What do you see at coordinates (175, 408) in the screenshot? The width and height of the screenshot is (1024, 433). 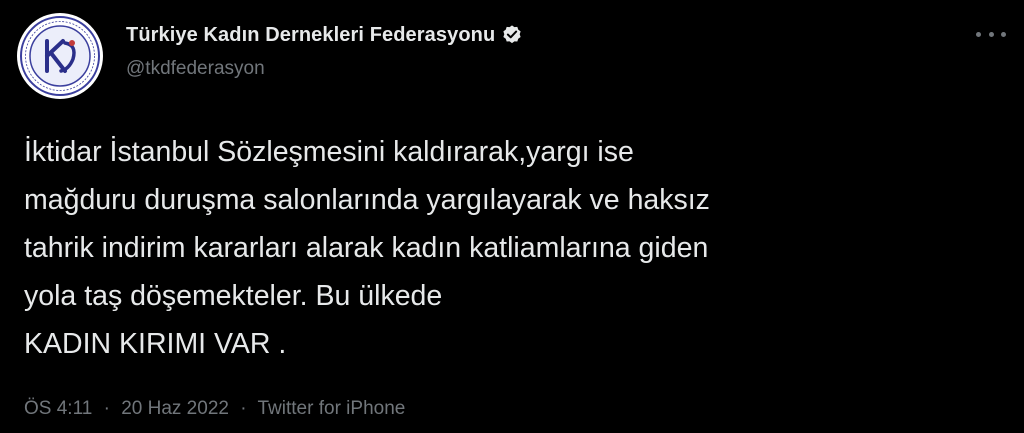 I see `tweet-date: 20 Haz 2022` at bounding box center [175, 408].